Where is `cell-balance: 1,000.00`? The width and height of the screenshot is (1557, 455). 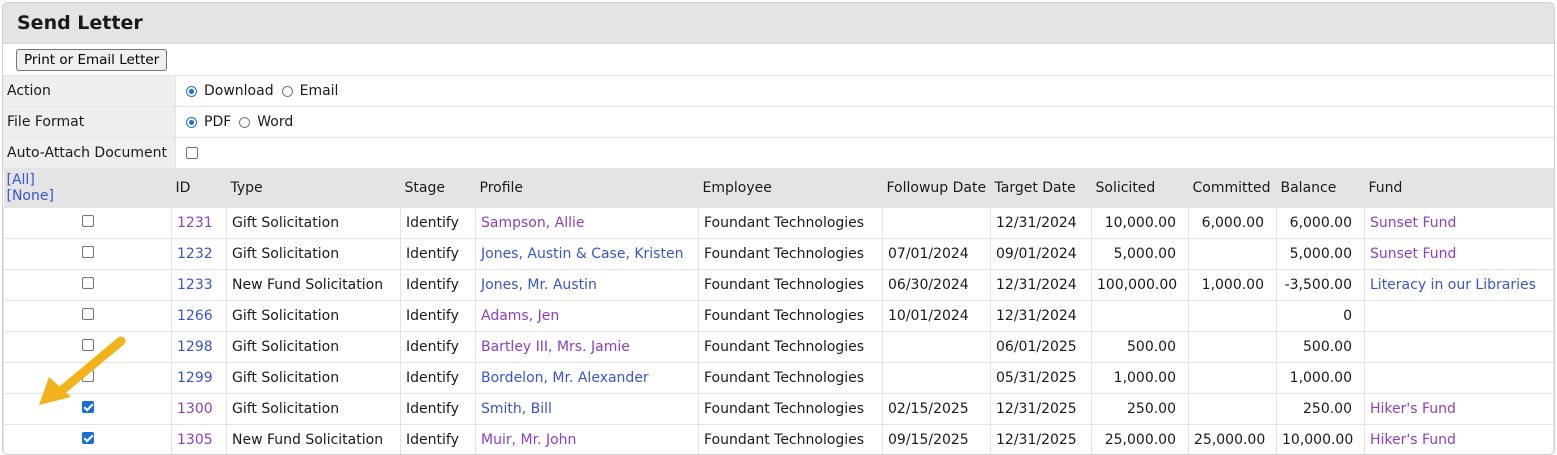 cell-balance: 1,000.00 is located at coordinates (1320, 377).